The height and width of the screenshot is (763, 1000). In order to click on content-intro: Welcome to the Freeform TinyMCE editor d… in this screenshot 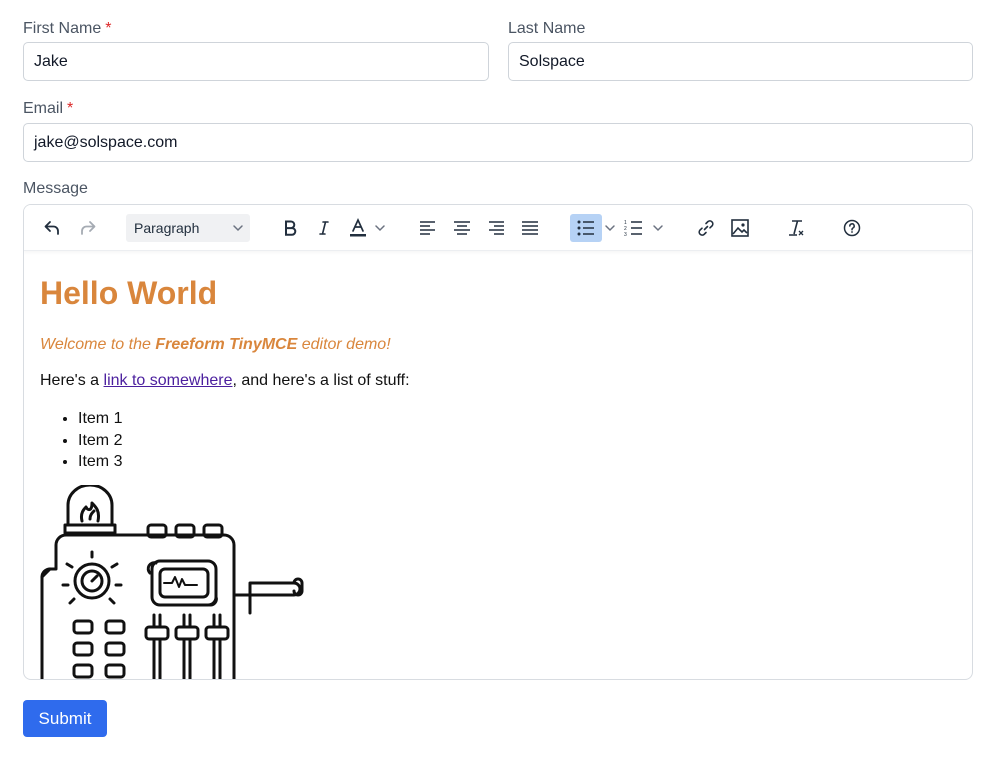, I will do `click(215, 344)`.